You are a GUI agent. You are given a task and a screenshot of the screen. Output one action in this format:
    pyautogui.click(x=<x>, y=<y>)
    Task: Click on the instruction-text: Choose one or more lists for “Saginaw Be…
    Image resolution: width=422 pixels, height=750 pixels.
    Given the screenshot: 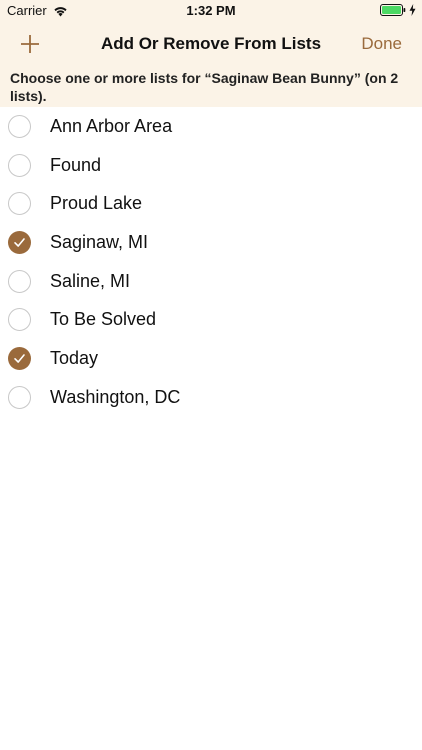 What is the action you would take?
    pyautogui.click(x=211, y=86)
    